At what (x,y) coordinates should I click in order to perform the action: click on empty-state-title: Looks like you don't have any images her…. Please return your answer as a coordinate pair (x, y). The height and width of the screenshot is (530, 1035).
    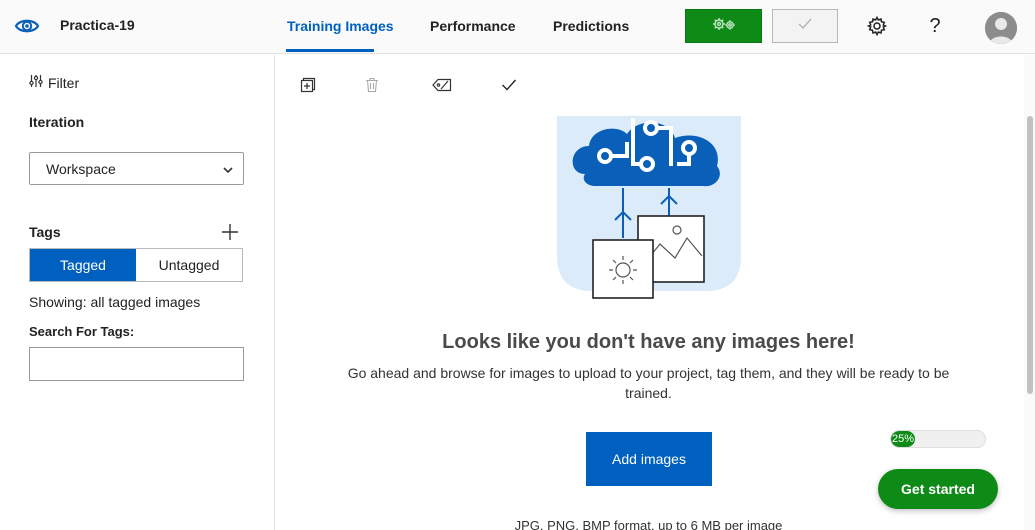
    Looking at the image, I should click on (648, 342).